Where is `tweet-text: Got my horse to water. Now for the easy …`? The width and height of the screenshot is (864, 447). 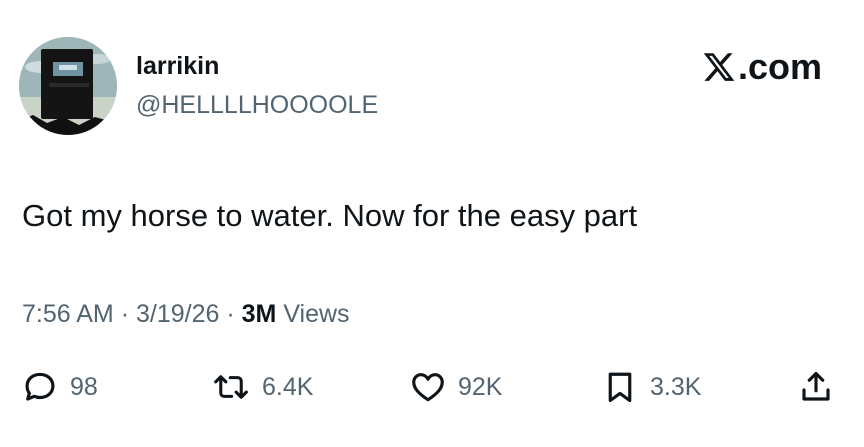 tweet-text: Got my horse to water. Now for the easy … is located at coordinates (330, 215).